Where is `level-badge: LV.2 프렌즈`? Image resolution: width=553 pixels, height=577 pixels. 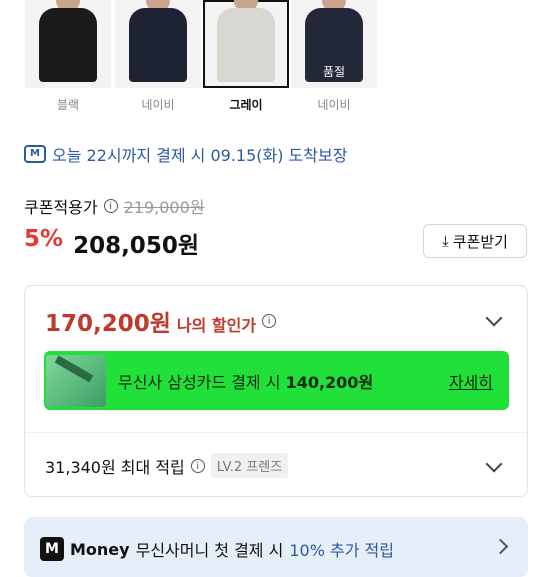
level-badge: LV.2 프렌즈 is located at coordinates (249, 465).